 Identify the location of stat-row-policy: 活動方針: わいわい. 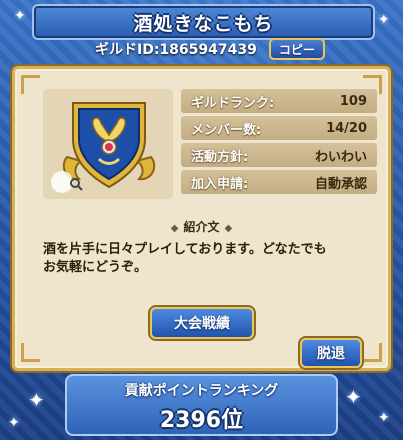
(279, 155).